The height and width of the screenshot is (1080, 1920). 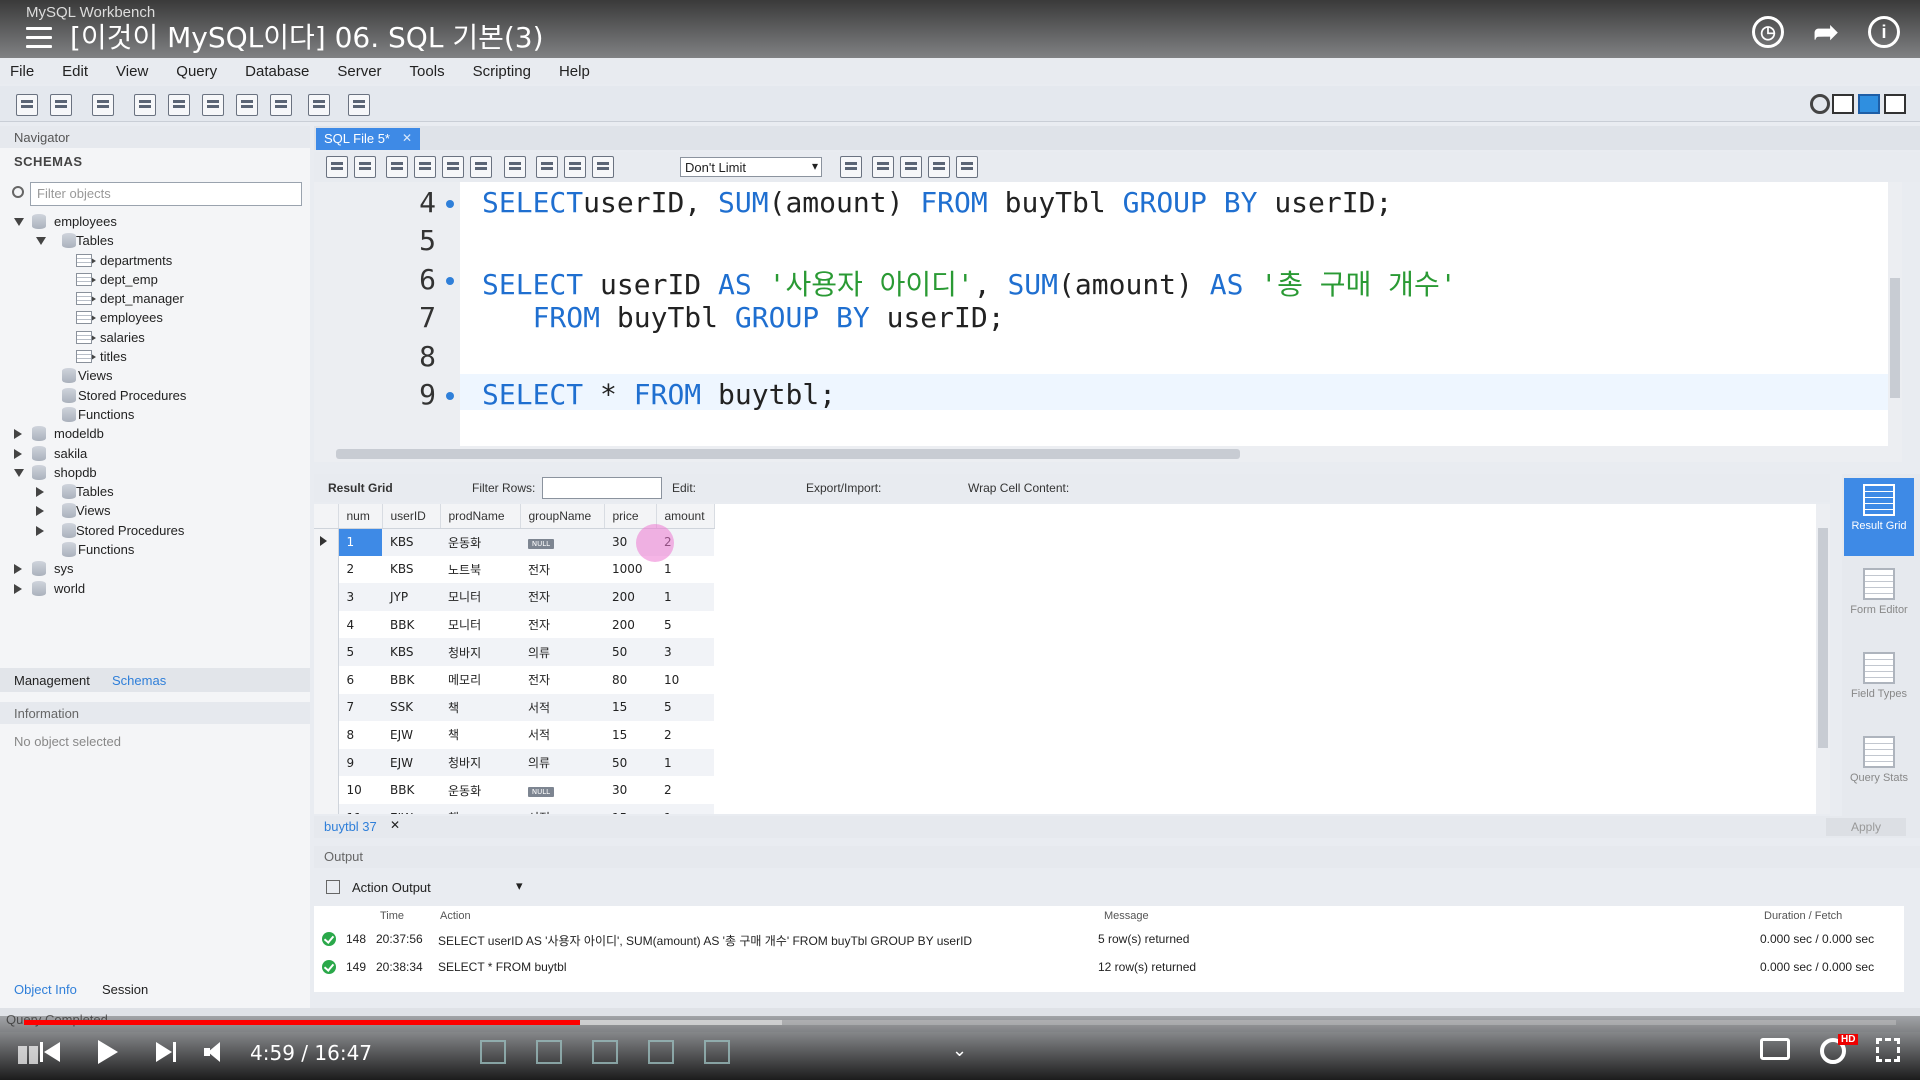 What do you see at coordinates (360, 625) in the screenshot?
I see `table-cell: 4` at bounding box center [360, 625].